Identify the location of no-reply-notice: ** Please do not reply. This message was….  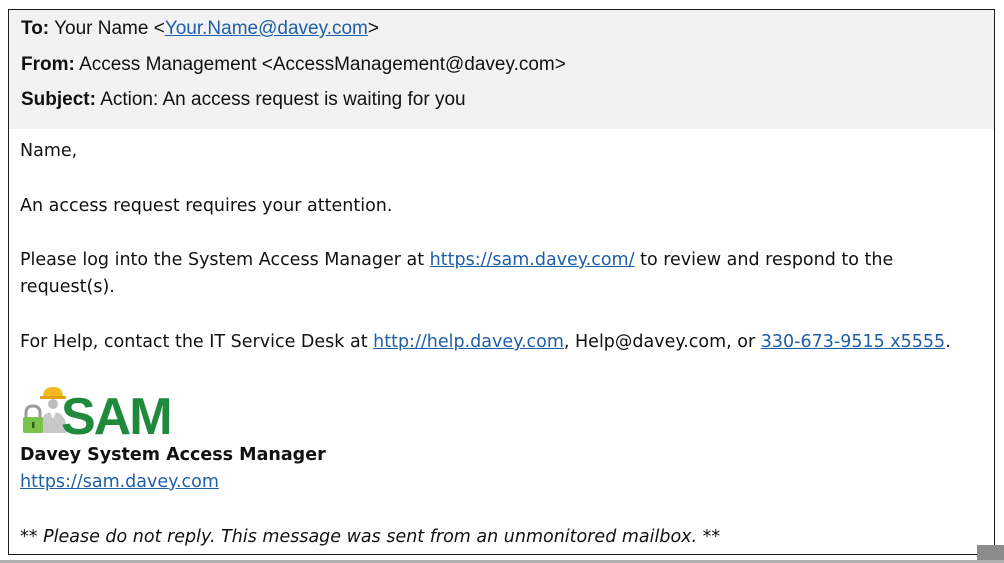
(370, 537).